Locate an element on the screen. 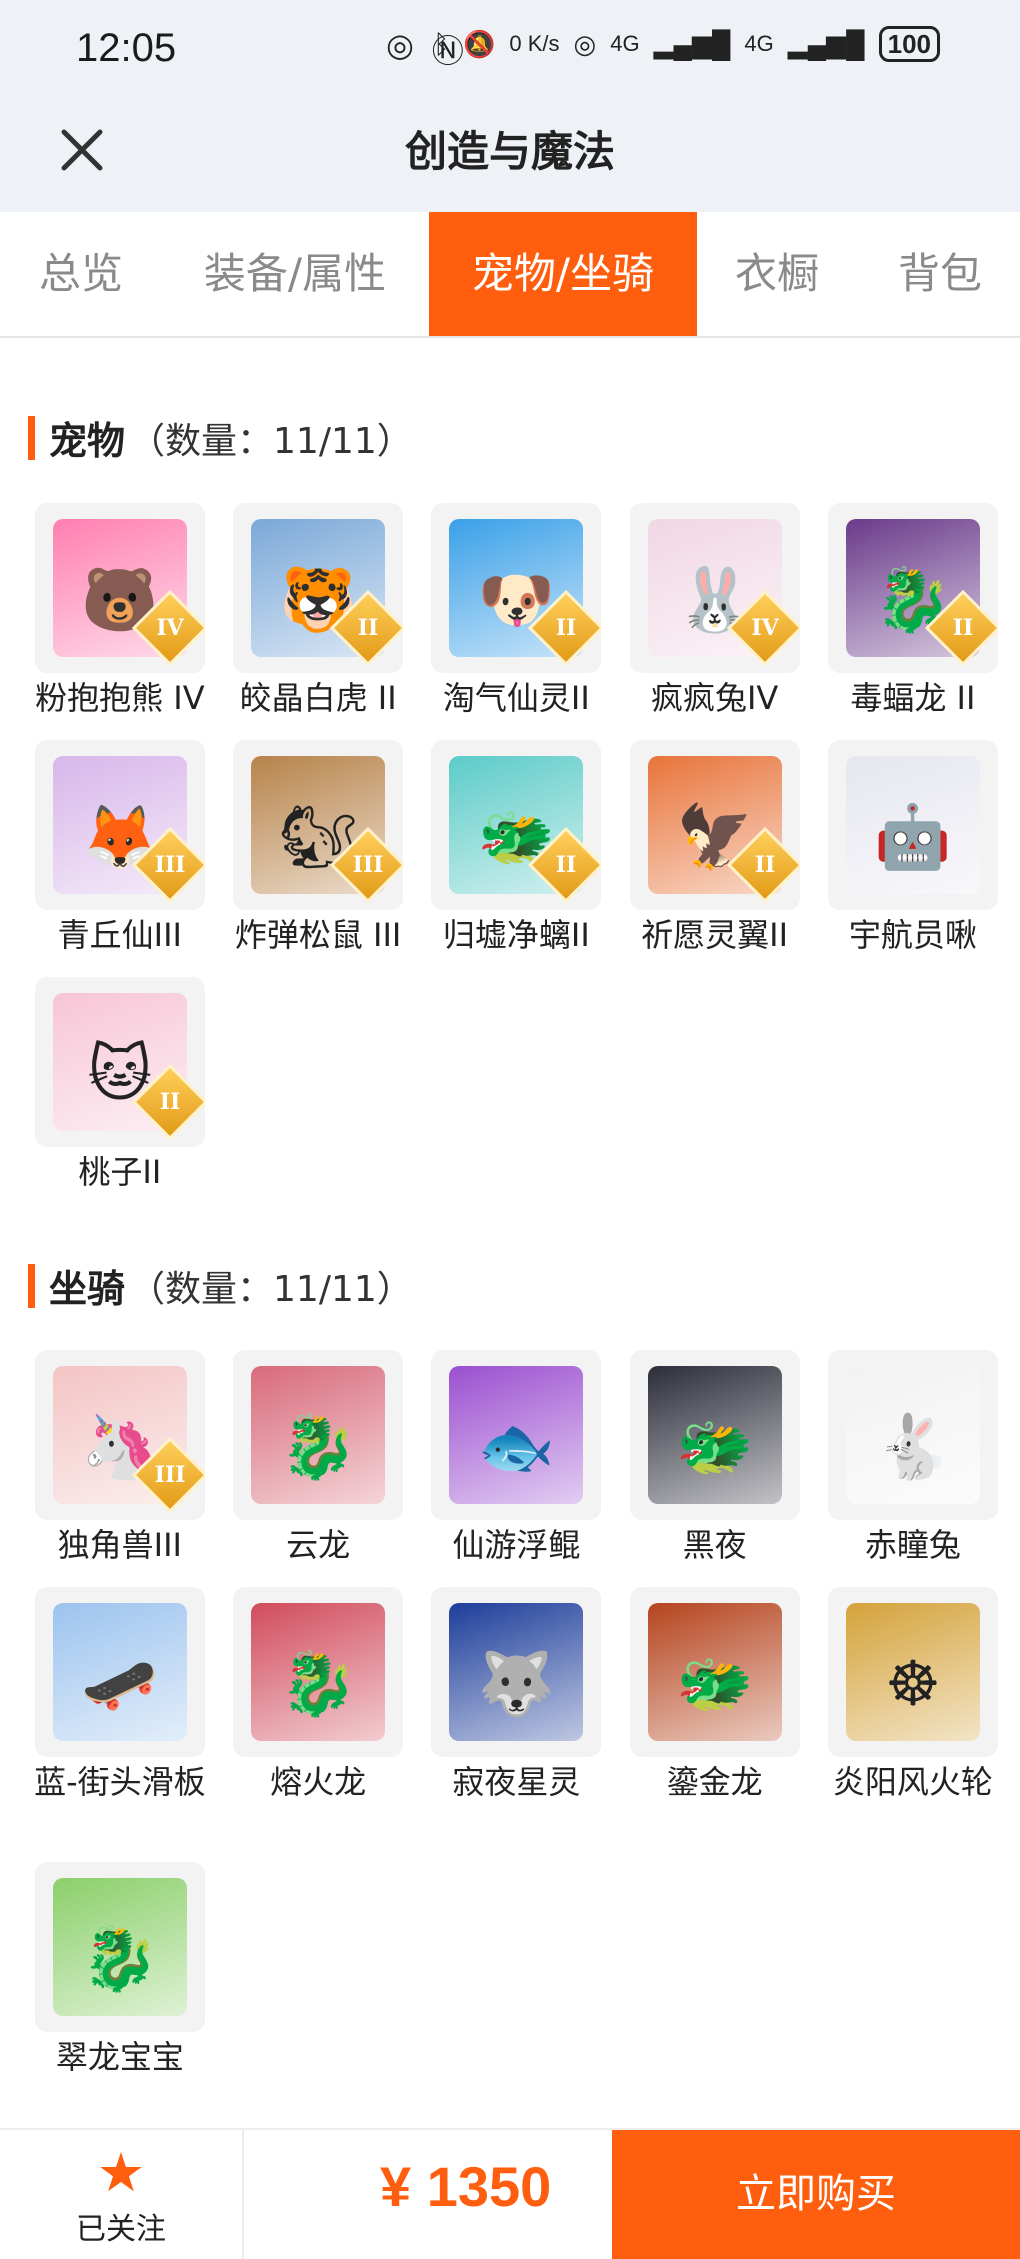 The image size is (1020, 2259). item-name: 赤瞳兔 is located at coordinates (912, 1545).